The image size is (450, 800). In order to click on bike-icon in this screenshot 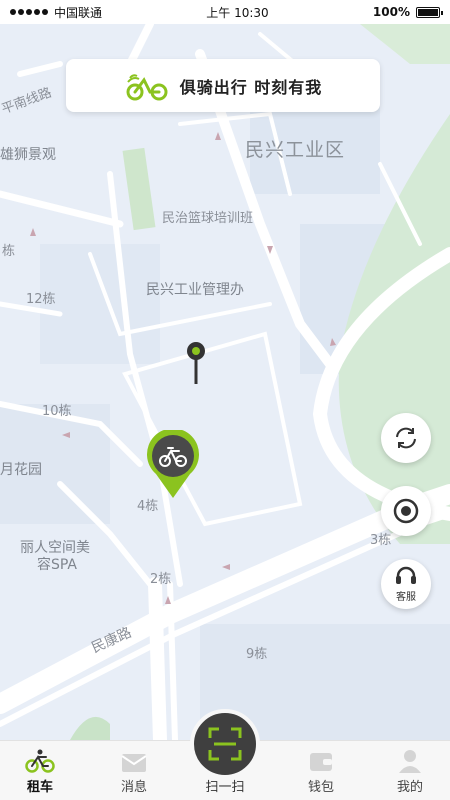, I will do `click(40, 761)`.